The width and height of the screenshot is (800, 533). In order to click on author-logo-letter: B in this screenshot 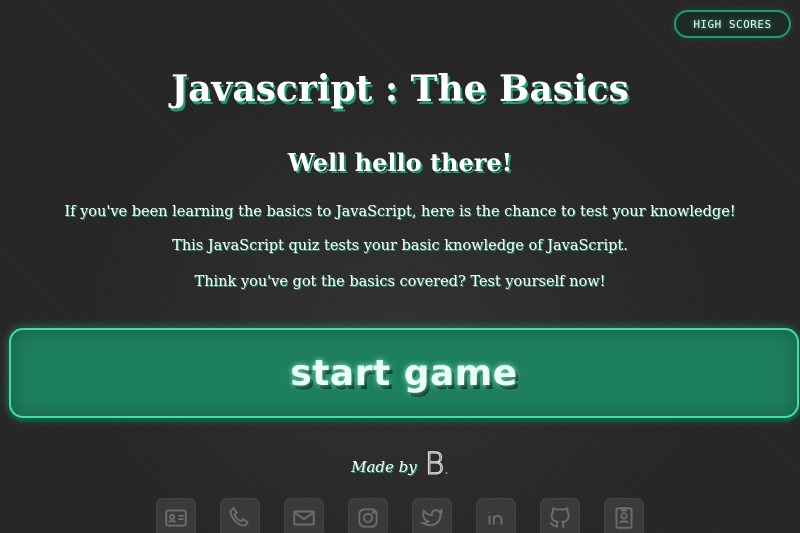, I will do `click(434, 464)`.